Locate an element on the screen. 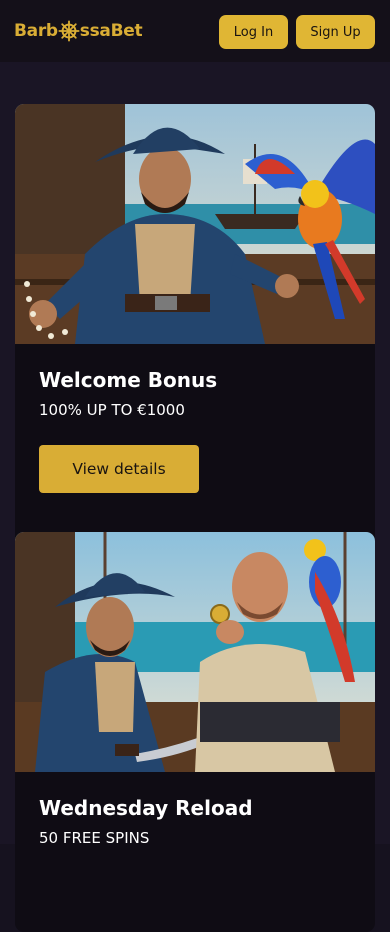 This screenshot has height=932, width=390. brand-logo: Barb ssaBet is located at coordinates (78, 31).